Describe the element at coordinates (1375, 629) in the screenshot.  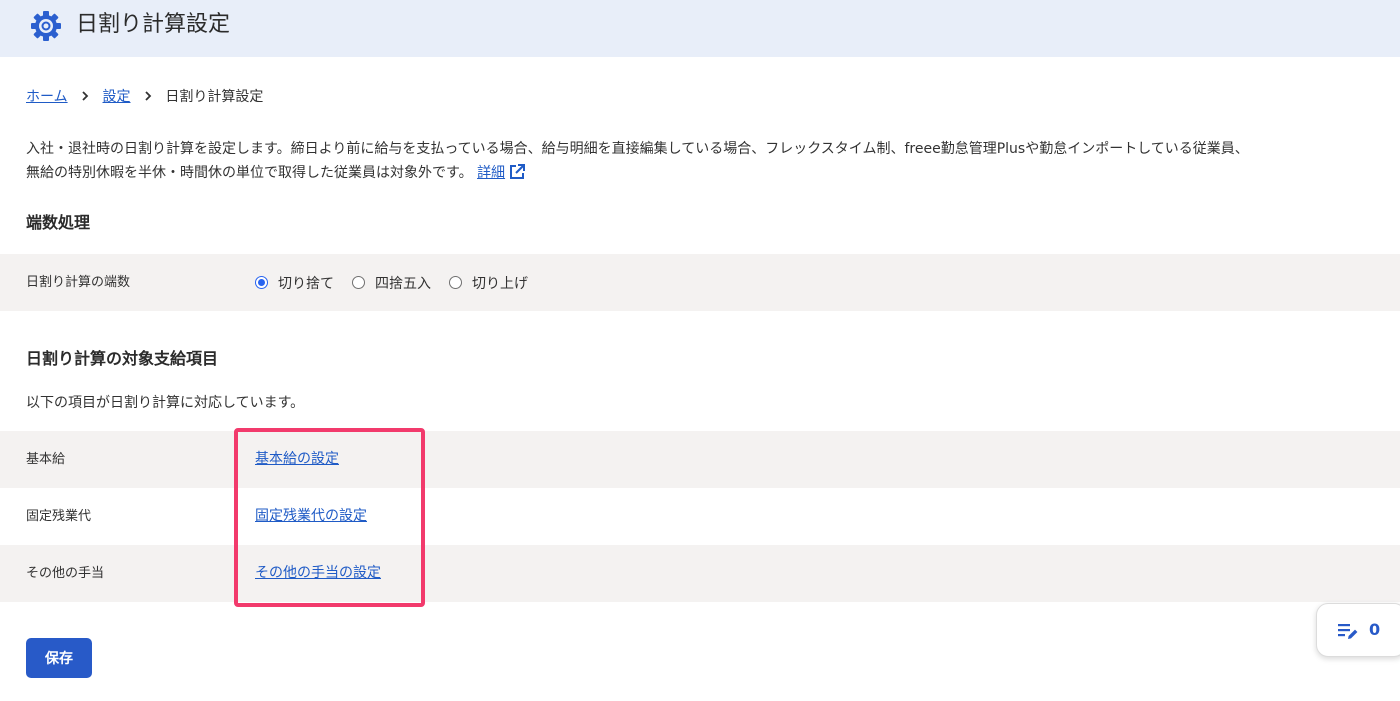
I see `edit-count: 0` at that location.